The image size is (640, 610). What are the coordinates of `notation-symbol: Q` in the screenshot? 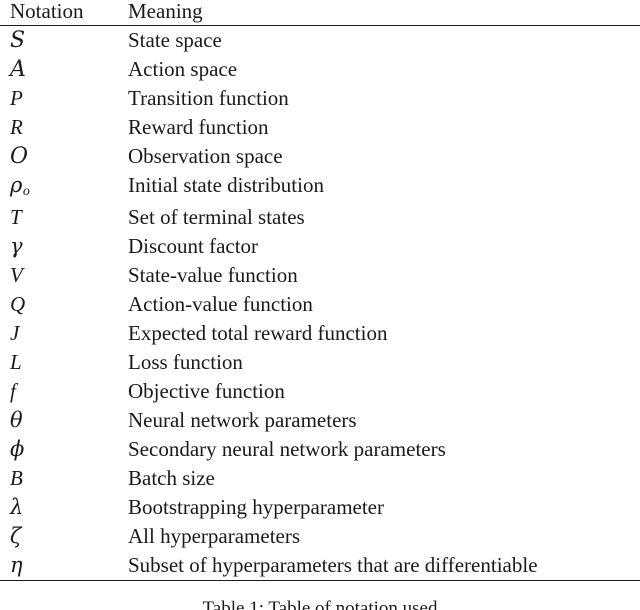 It's located at (64, 304).